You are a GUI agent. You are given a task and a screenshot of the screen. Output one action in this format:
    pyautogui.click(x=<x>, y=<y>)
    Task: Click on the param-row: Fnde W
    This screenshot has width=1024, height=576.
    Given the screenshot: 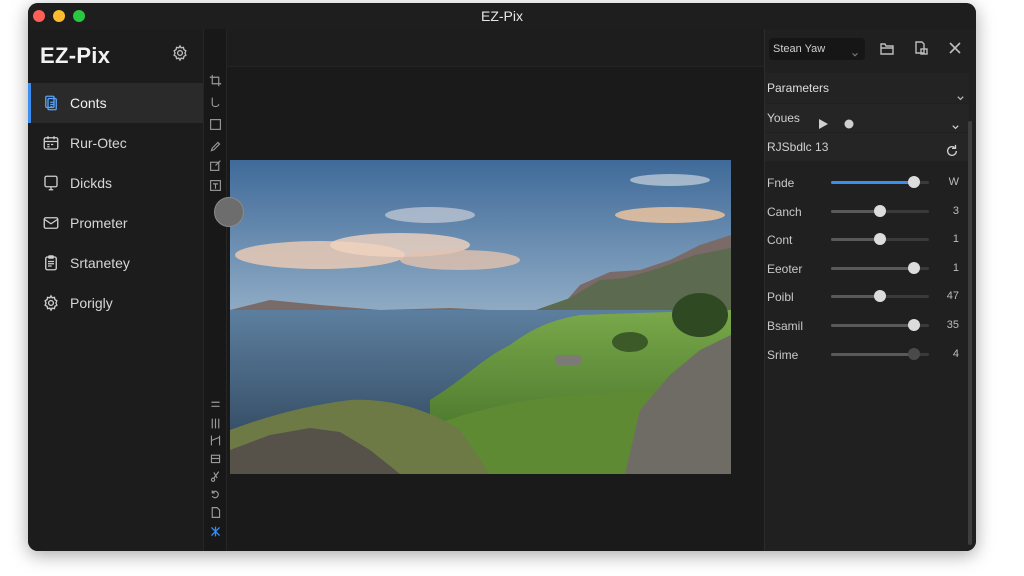 What is the action you would take?
    pyautogui.click(x=865, y=182)
    